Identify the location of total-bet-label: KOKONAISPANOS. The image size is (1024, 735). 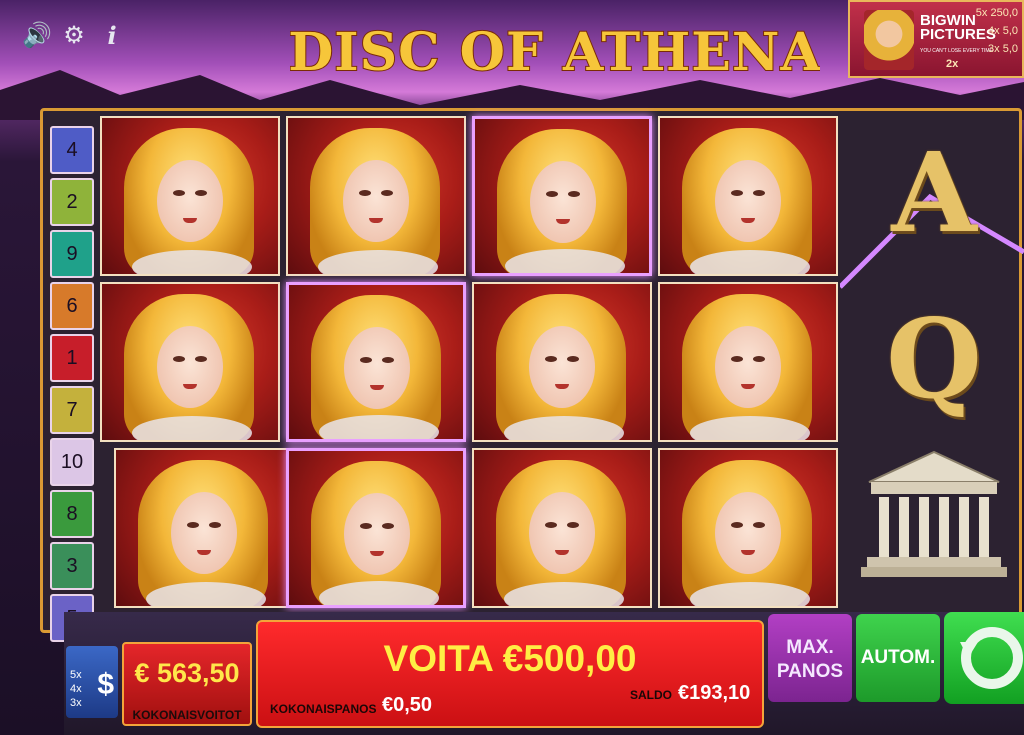
(323, 709).